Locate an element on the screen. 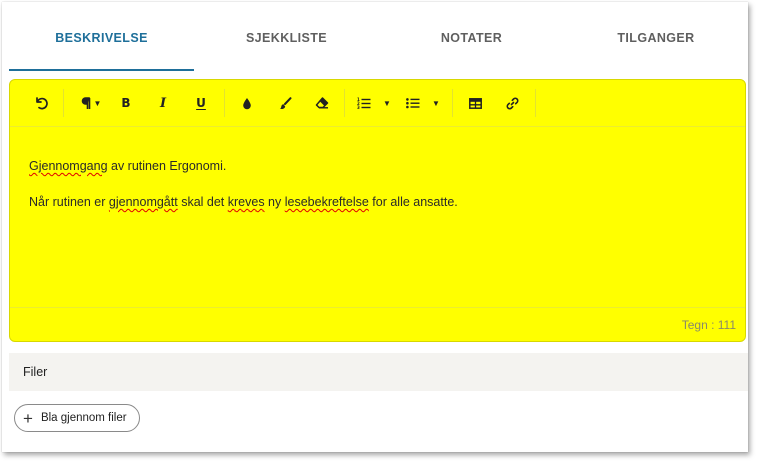 Image resolution: width=757 pixels, height=461 pixels. text-color-button is located at coordinates (247, 103).